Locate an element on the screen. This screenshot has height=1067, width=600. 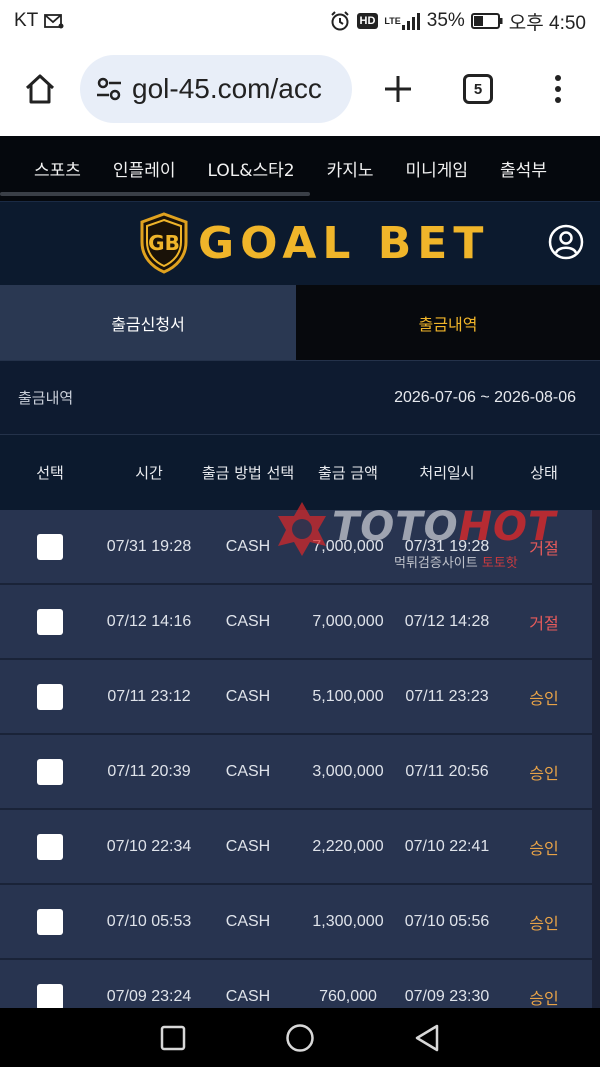
site-nav: 스포츠 인플레이 LOL&스타2 카지노 미니게임 출석부 is located at coordinates (300, 168).